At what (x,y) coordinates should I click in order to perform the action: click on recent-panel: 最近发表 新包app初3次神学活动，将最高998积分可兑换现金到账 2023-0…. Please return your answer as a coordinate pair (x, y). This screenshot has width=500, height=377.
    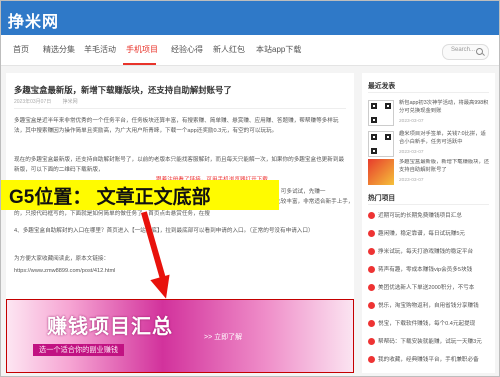
    Looking at the image, I should click on (428, 130).